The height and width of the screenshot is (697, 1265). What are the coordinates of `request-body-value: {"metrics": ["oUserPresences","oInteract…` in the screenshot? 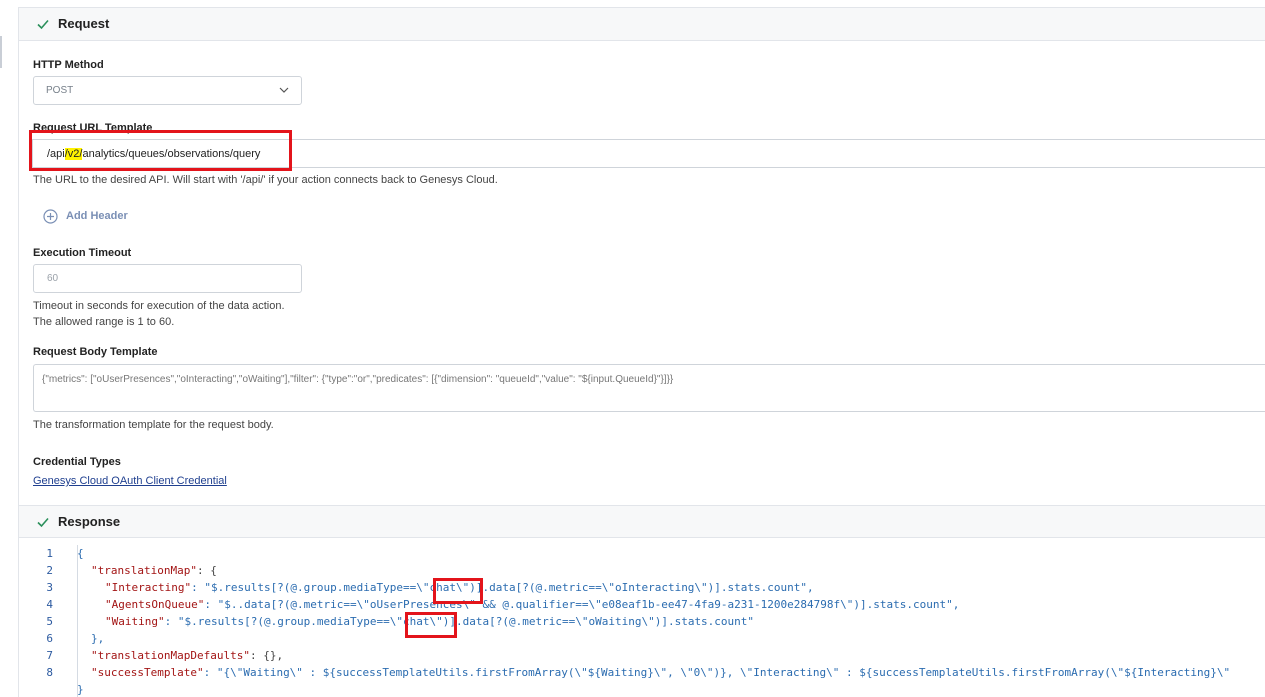 It's located at (358, 379).